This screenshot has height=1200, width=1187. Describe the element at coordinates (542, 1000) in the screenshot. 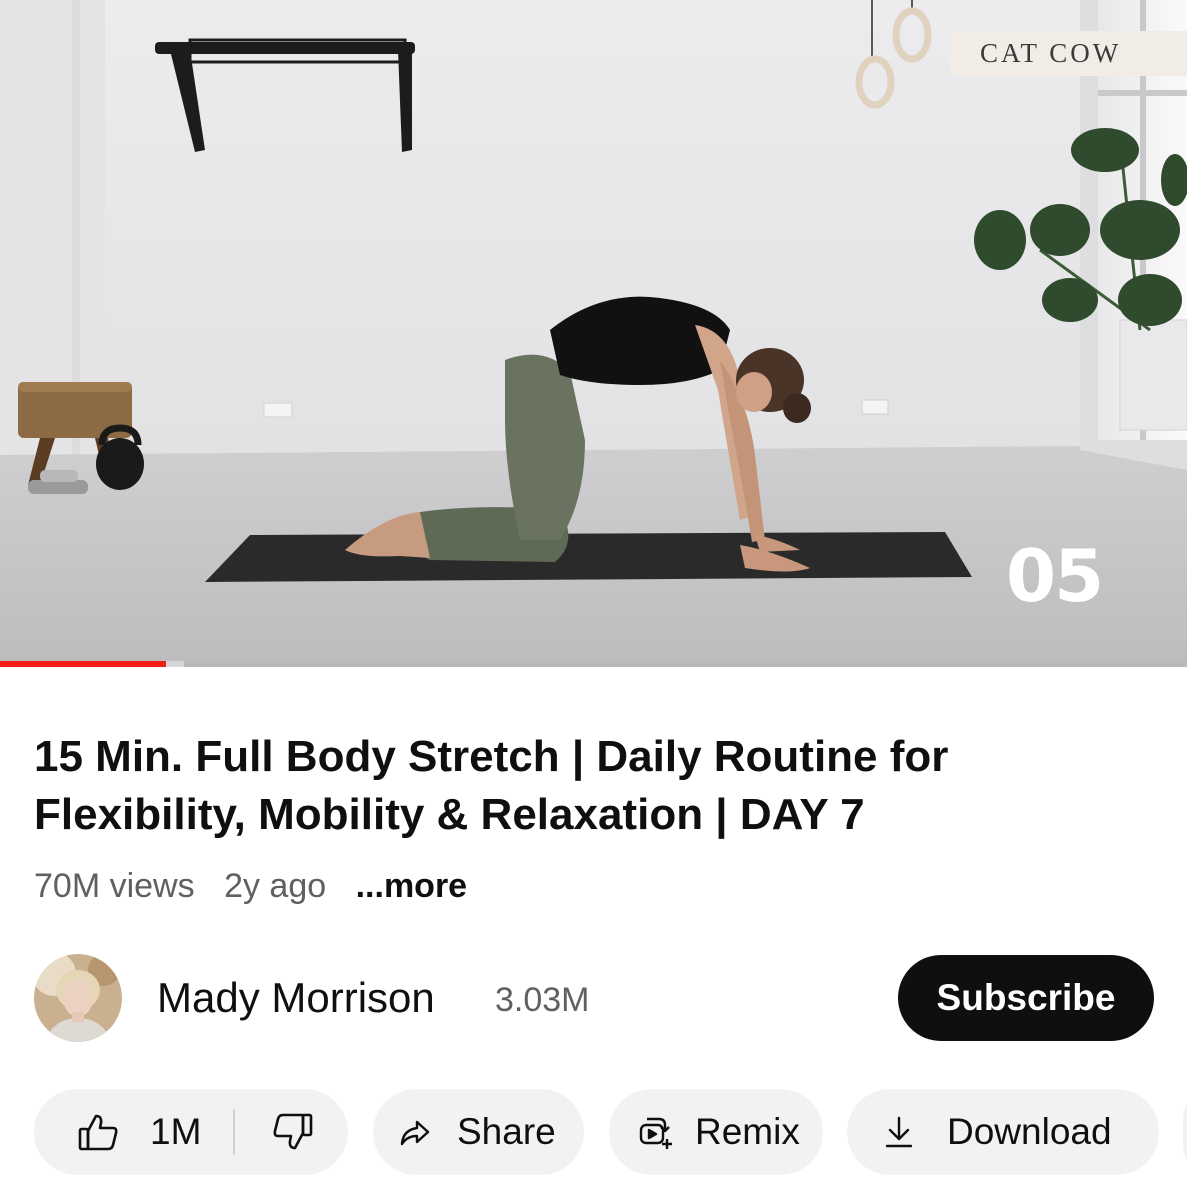

I see `subscriber-count: 3.03M` at that location.